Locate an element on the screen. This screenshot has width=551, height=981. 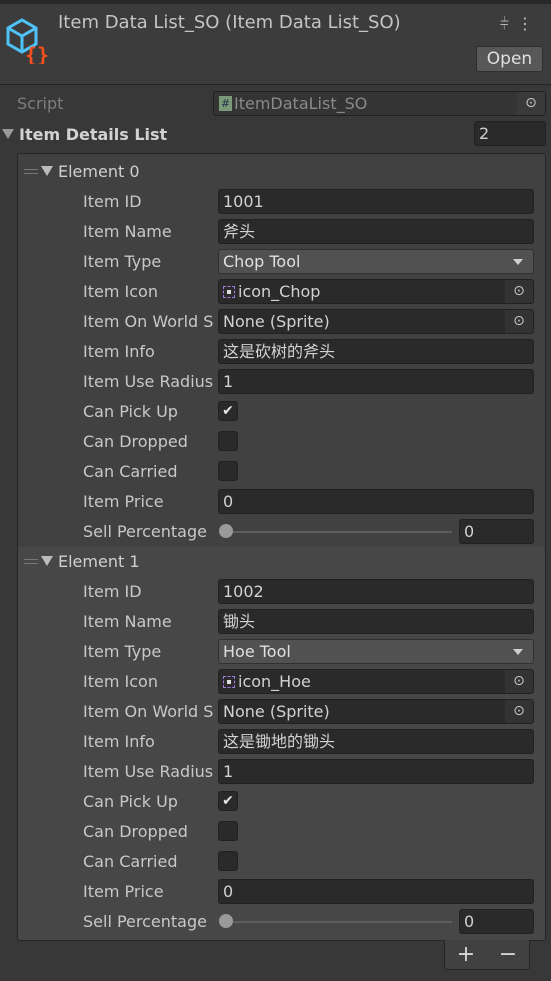
item-info-field: 这是锄地的锄头 is located at coordinates (376, 741).